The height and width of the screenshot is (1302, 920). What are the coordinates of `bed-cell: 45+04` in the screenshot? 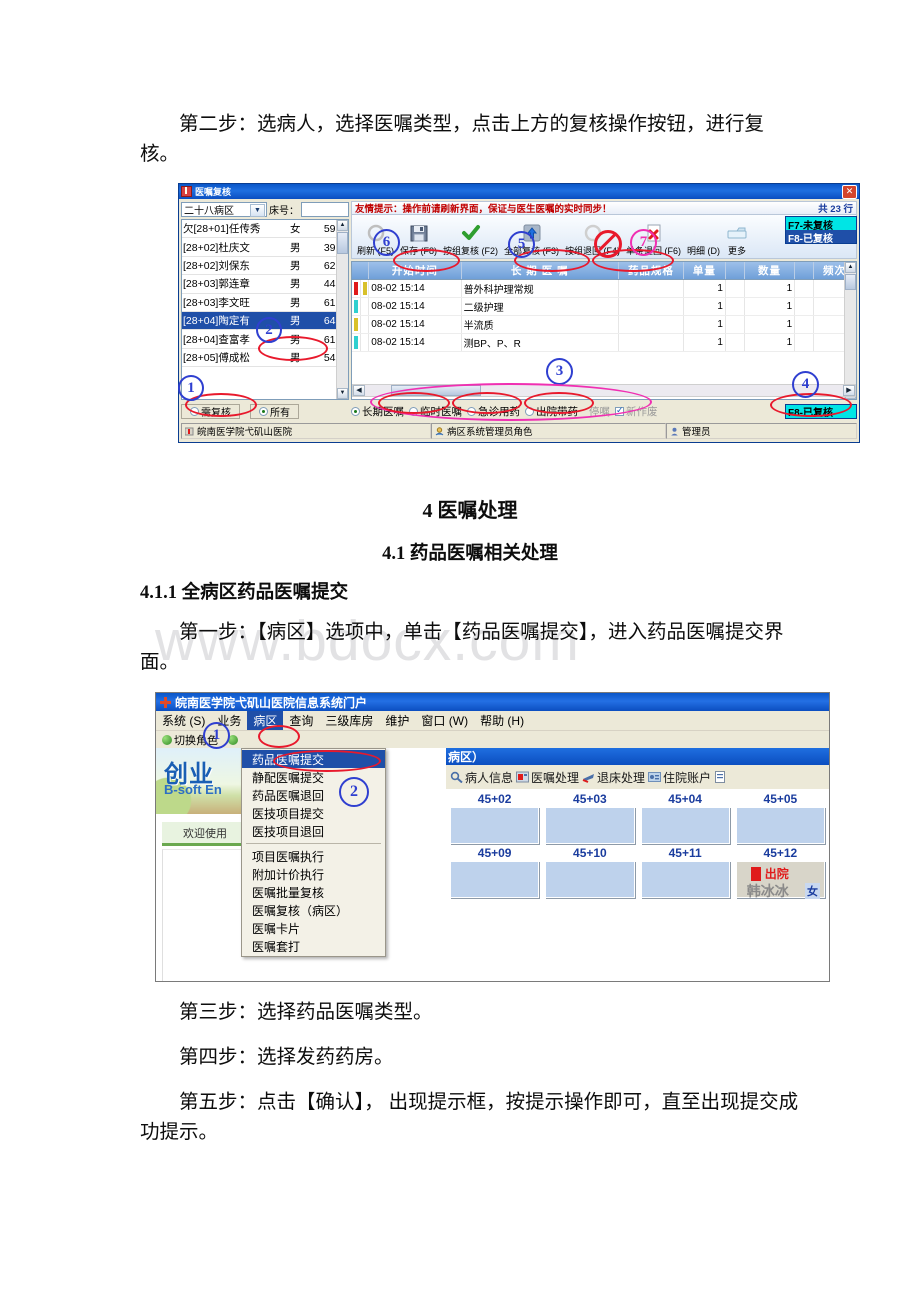 It's located at (685, 818).